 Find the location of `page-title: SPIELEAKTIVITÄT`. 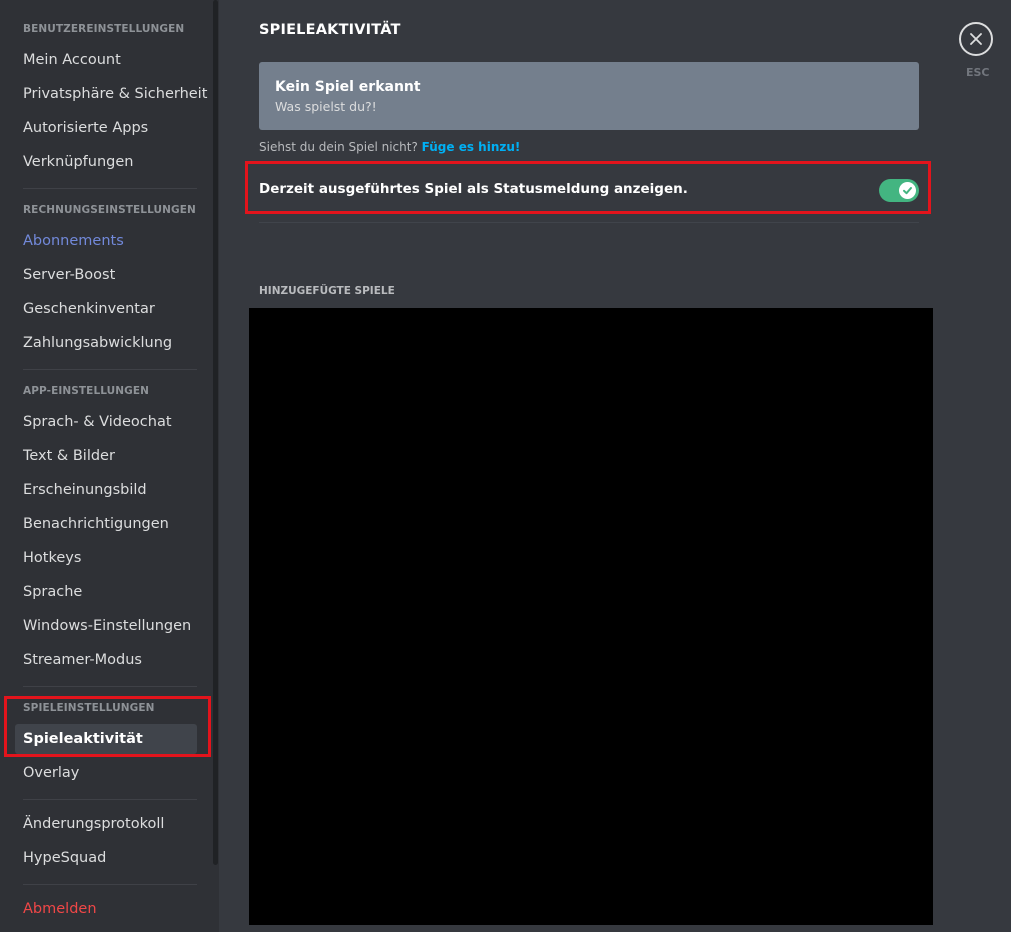

page-title: SPIELEAKTIVITÄT is located at coordinates (330, 30).